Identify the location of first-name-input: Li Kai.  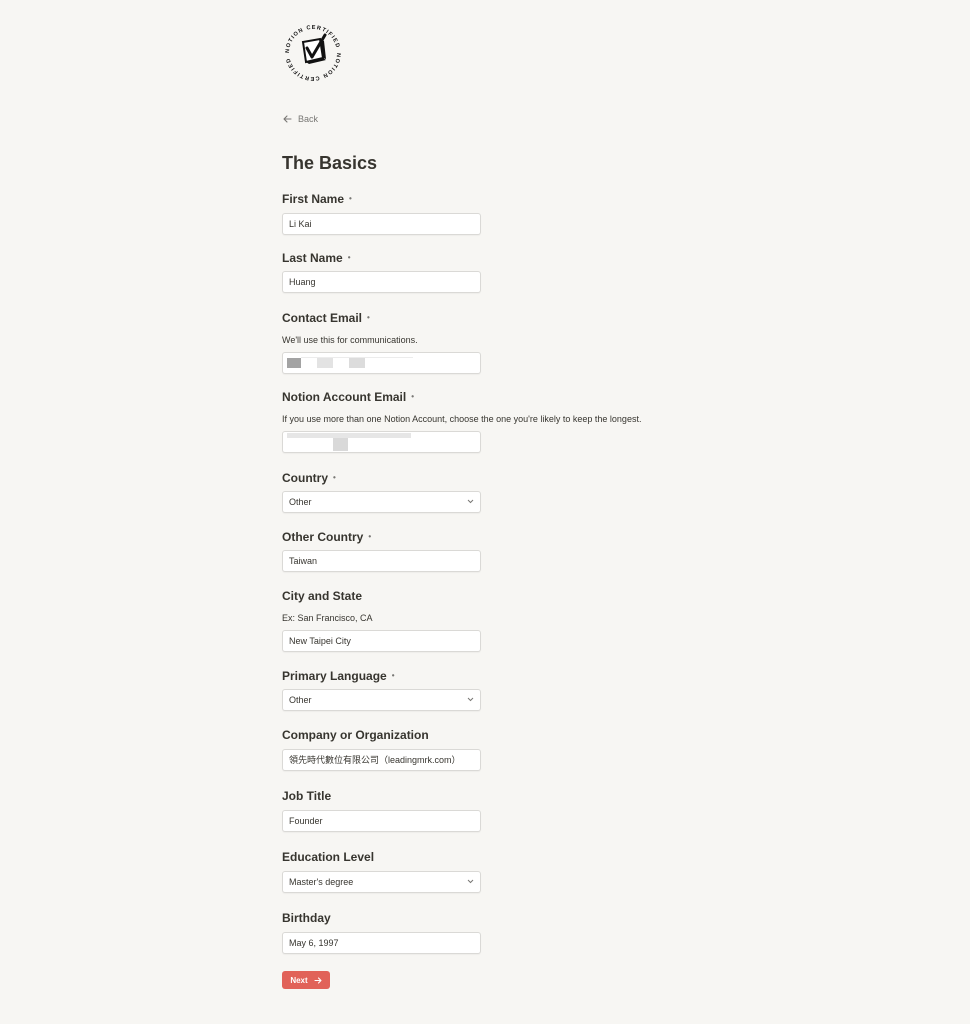
(381, 224).